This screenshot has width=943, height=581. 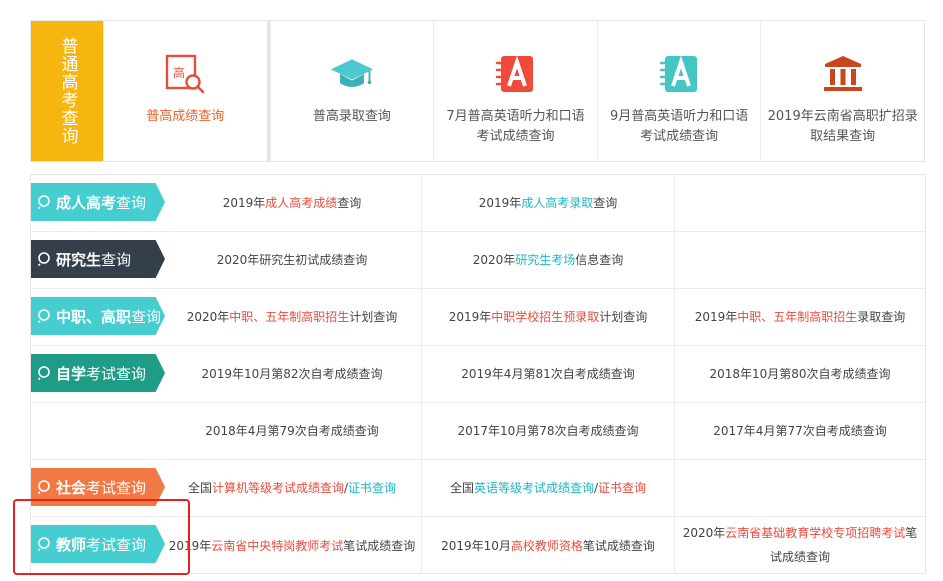 What do you see at coordinates (799, 545) in the screenshot?
I see `query-link: 2020年云南省基础教育学校专项招聘考试笔试成绩查询` at bounding box center [799, 545].